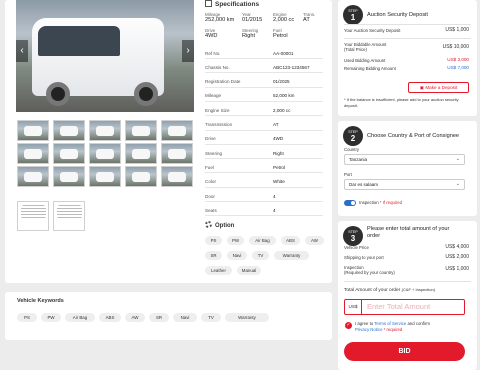 The height and width of the screenshot is (370, 480). Describe the element at coordinates (135, 317) in the screenshot. I see `keyword-tag: AW` at that location.